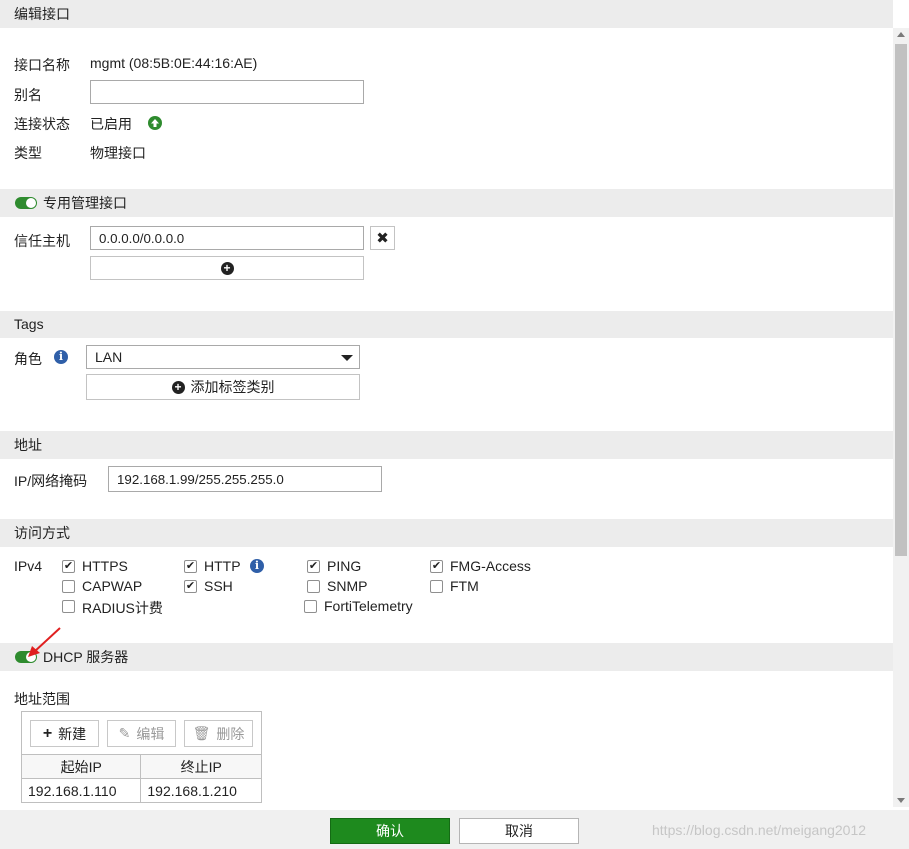 Image resolution: width=909 pixels, height=849 pixels. What do you see at coordinates (44, 642) in the screenshot?
I see `pointer-arrow-icon` at bounding box center [44, 642].